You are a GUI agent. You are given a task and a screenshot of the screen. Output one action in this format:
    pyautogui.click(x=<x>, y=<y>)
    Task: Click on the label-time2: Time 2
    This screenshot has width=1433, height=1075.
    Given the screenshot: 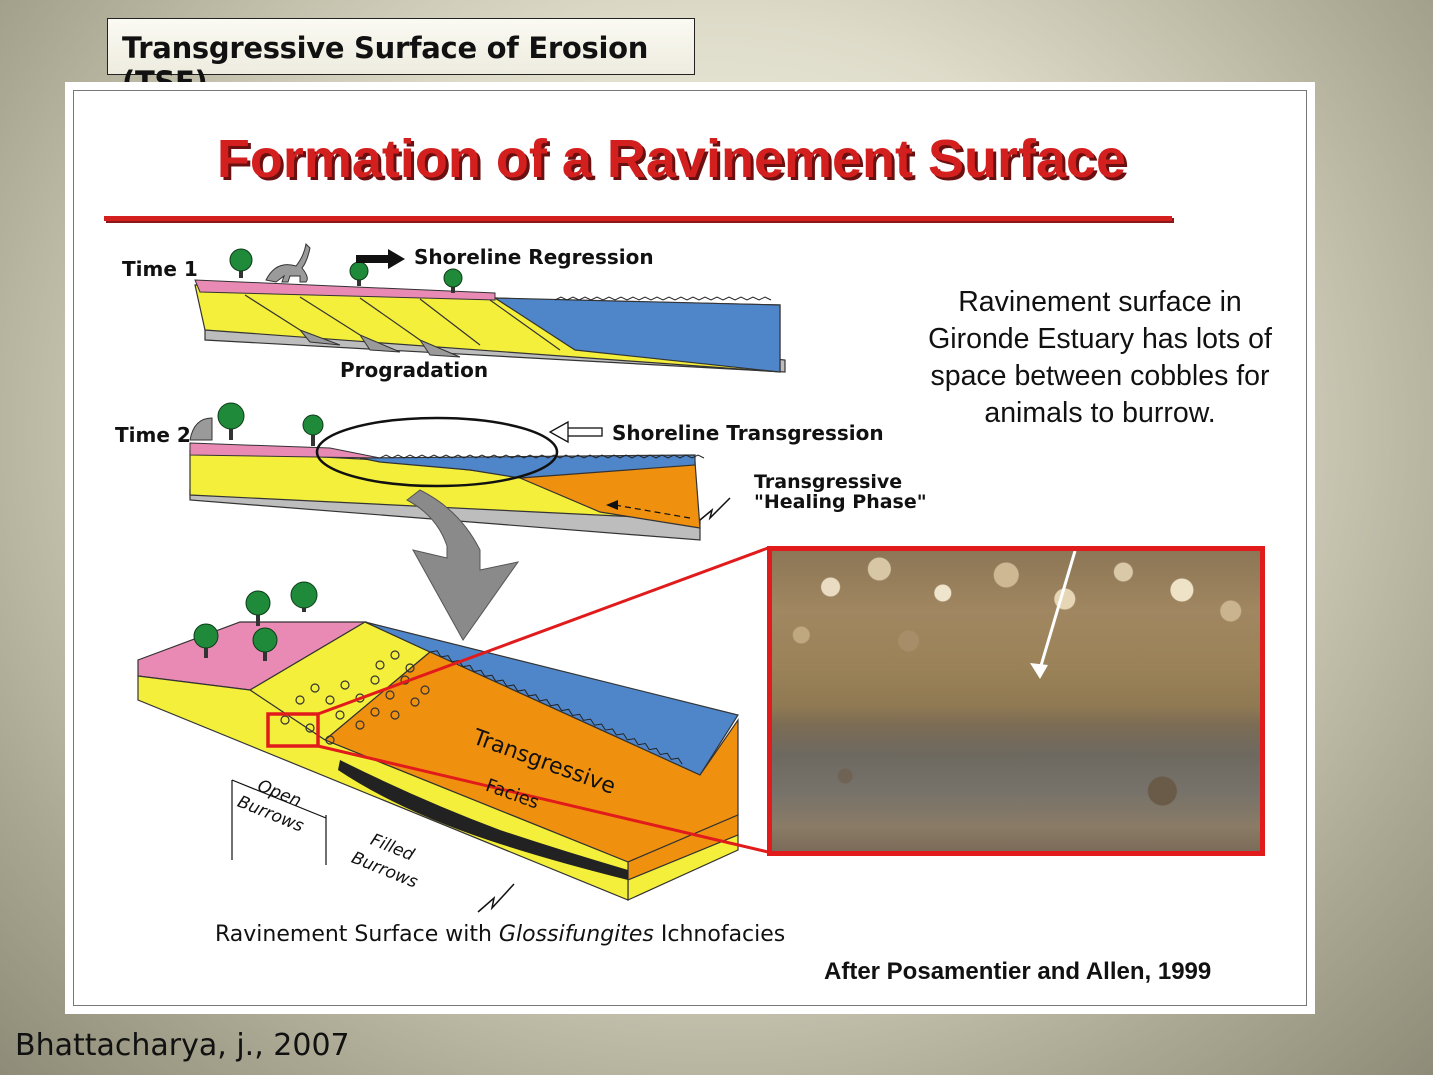 What is the action you would take?
    pyautogui.click(x=153, y=435)
    